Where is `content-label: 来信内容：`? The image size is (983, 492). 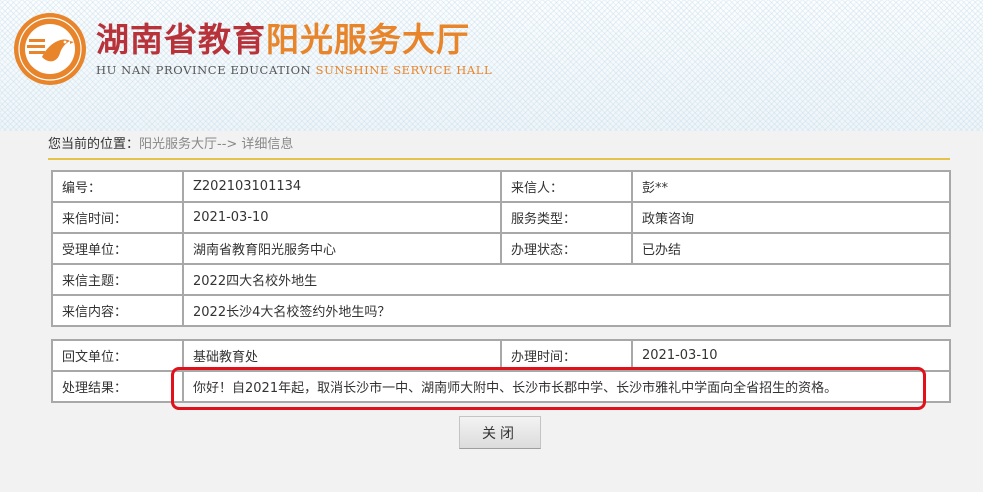 content-label: 来信内容： is located at coordinates (117, 310).